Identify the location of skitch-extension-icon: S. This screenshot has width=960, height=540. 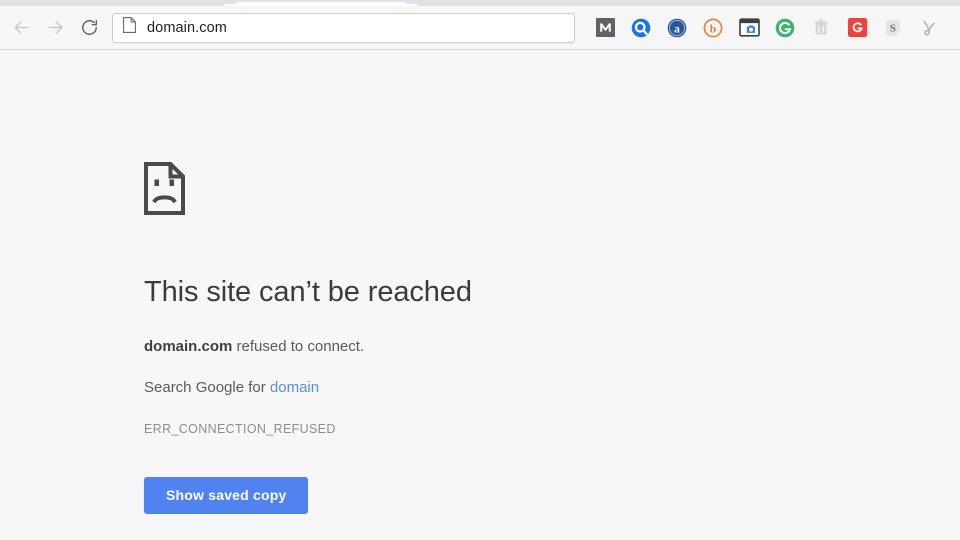
(893, 28).